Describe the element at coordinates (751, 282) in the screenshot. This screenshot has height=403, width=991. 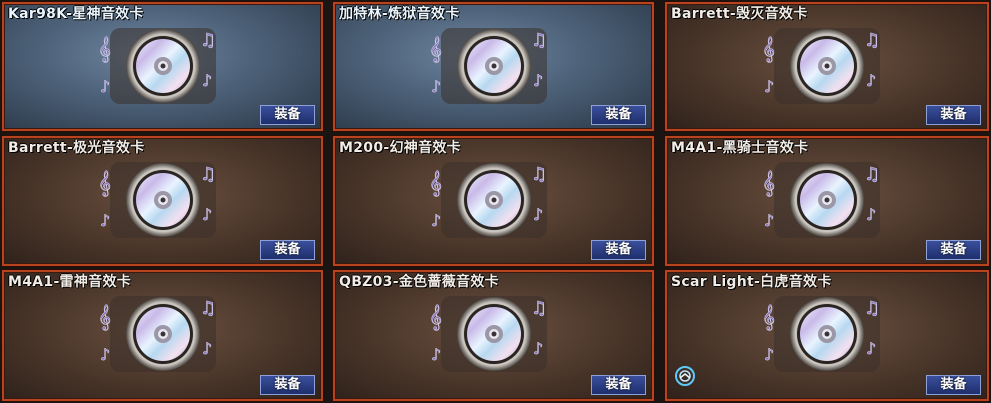
I see `card-title: Scar Light-白虎音效卡` at that location.